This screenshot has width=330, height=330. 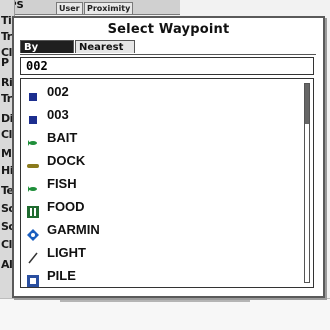 What do you see at coordinates (33, 279) in the screenshot?
I see `pile-icon` at bounding box center [33, 279].